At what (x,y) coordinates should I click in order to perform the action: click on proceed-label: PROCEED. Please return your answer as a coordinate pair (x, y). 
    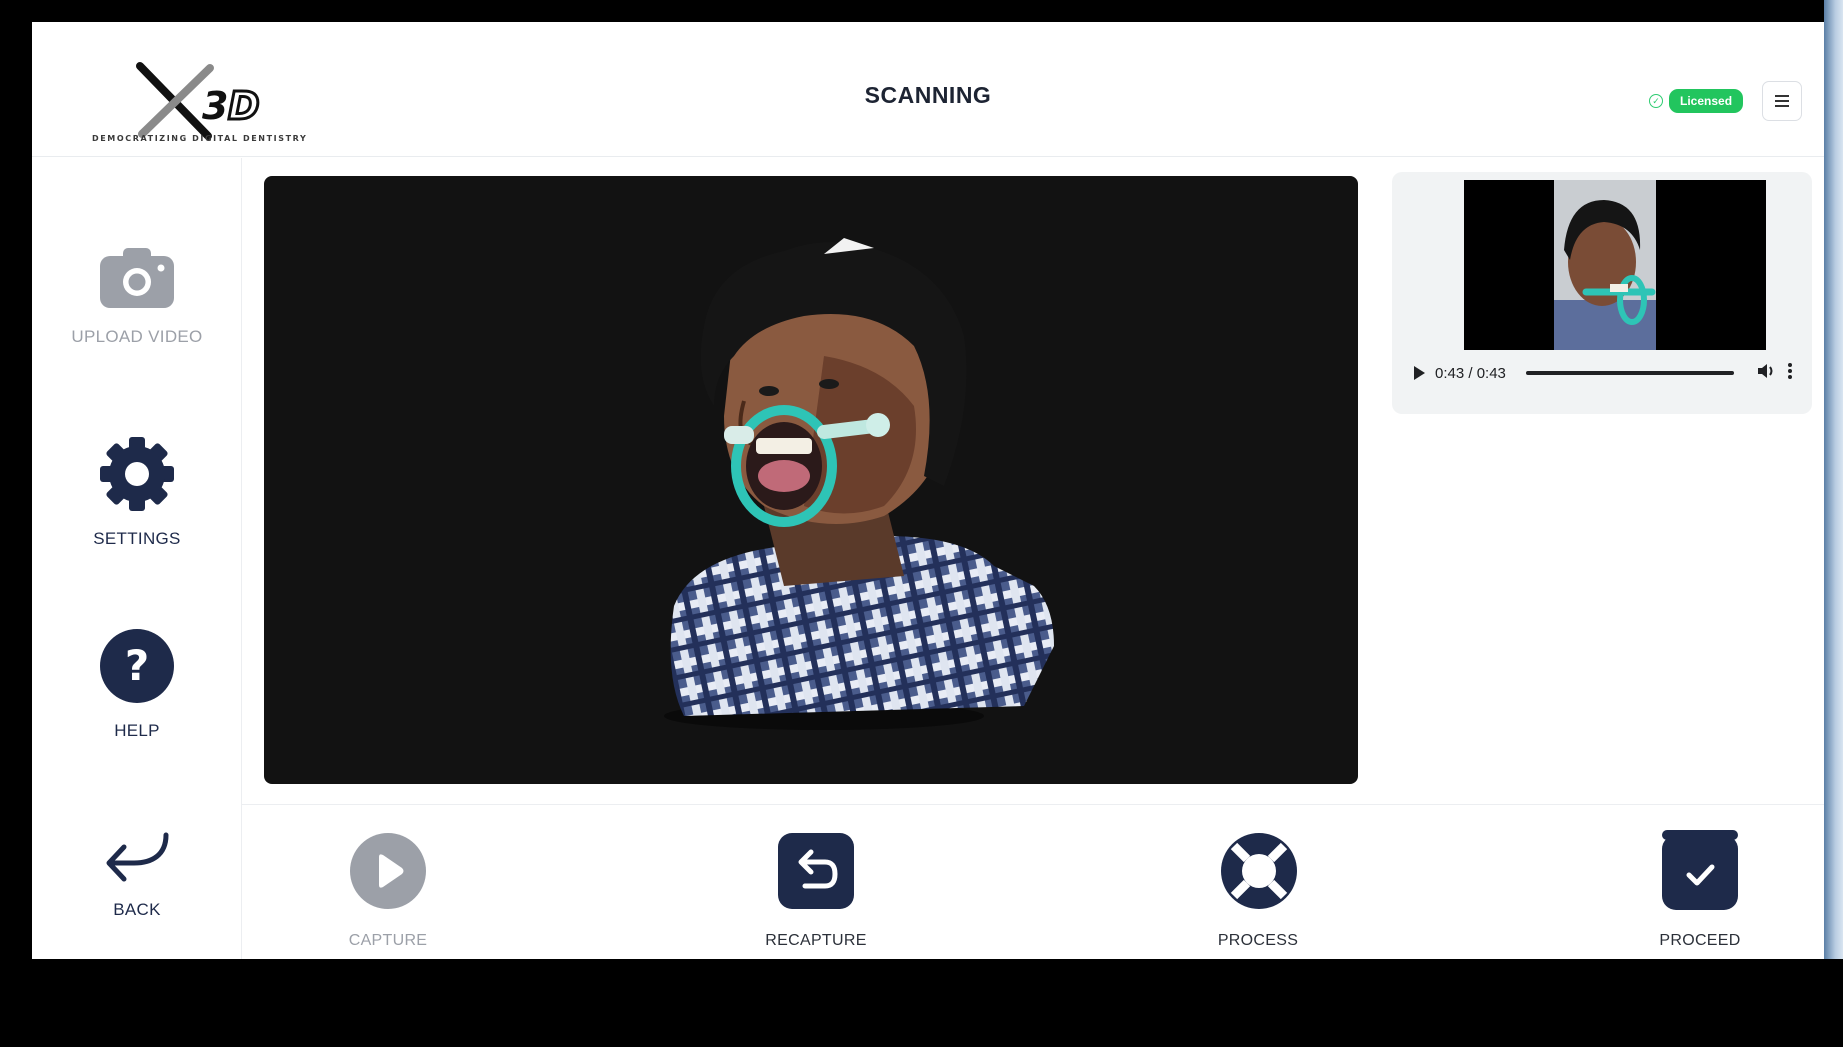
    Looking at the image, I should click on (1700, 940).